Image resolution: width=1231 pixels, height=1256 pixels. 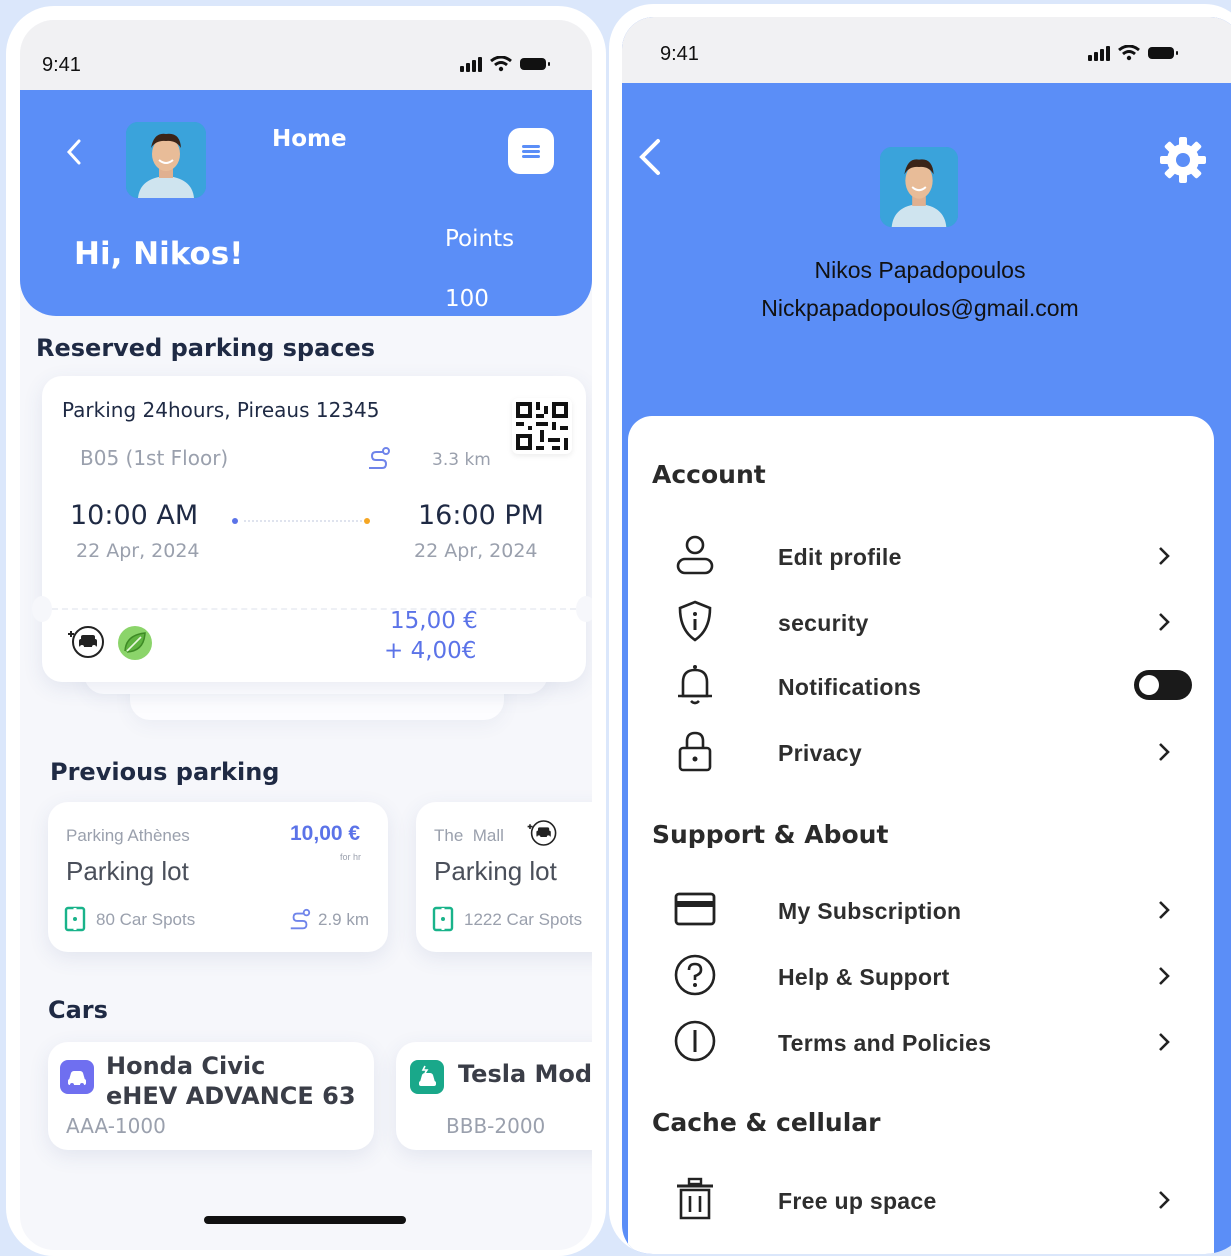 I want to click on bell-icon, so click(x=695, y=685).